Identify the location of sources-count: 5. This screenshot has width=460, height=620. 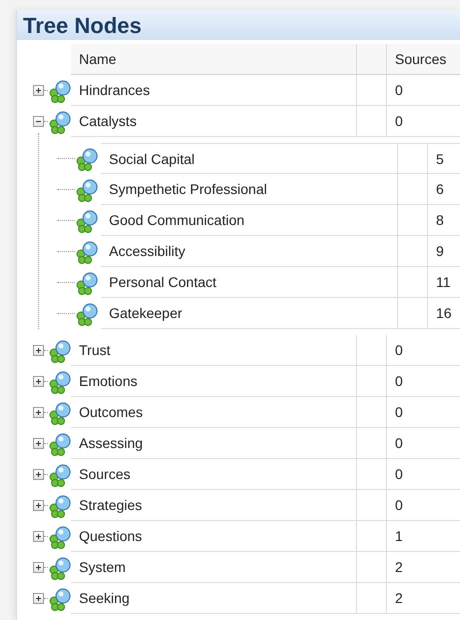
(444, 158).